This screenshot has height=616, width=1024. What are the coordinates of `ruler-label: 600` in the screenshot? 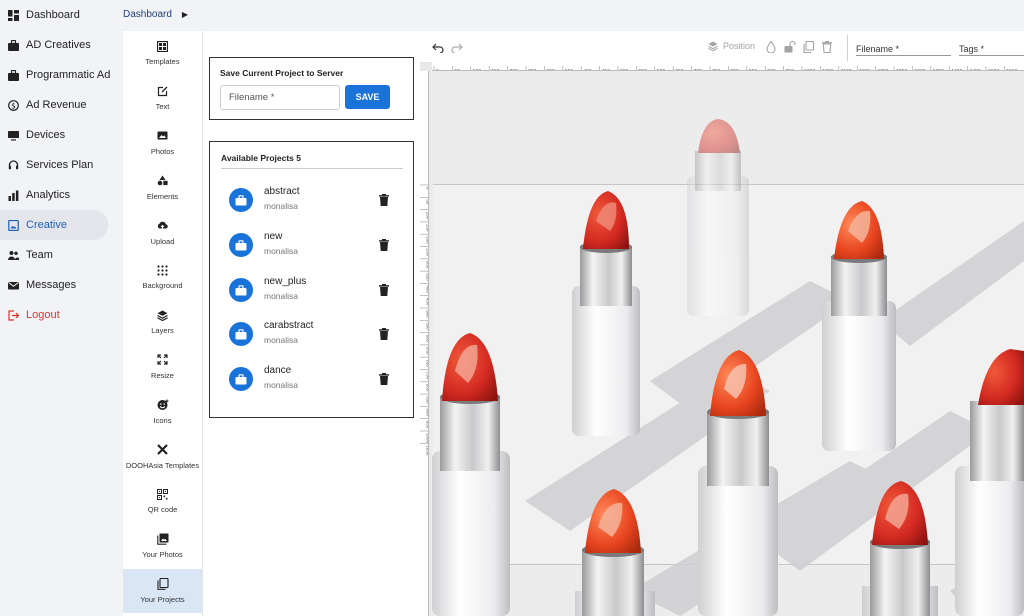 It's located at (428, 339).